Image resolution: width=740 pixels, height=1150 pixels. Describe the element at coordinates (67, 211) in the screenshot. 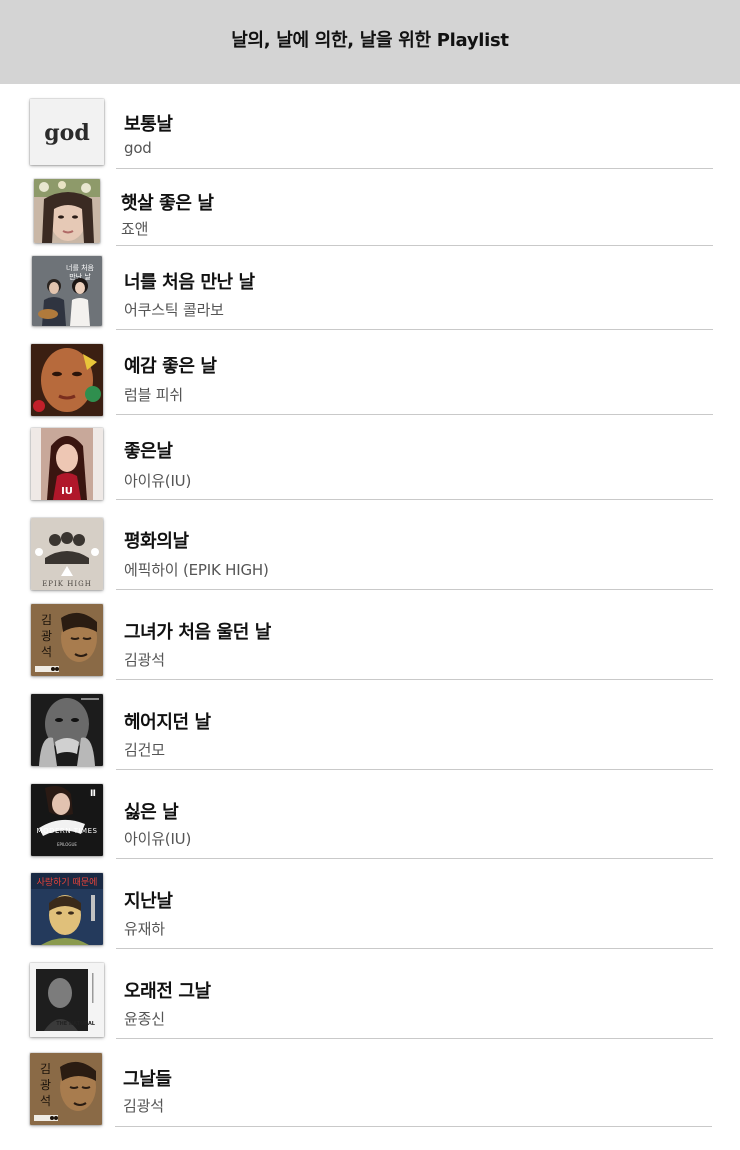

I see `album-art-portrait` at that location.